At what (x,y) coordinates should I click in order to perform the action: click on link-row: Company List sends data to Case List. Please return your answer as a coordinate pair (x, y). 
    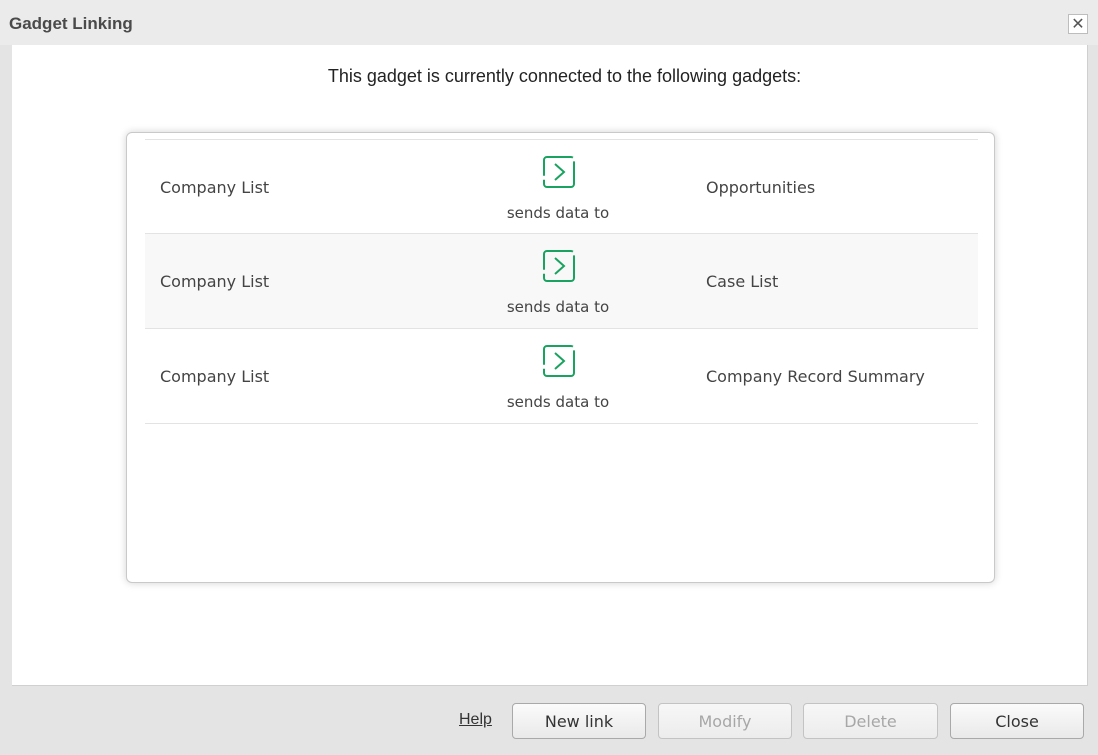
    Looking at the image, I should click on (561, 281).